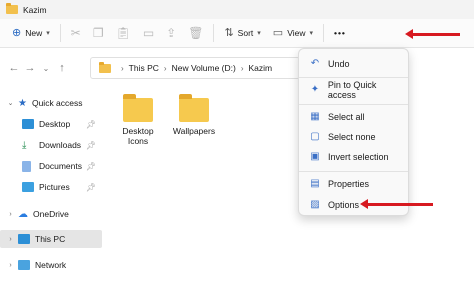 This screenshot has height=285, width=474. I want to click on rename-icon: ▭, so click(148, 33).